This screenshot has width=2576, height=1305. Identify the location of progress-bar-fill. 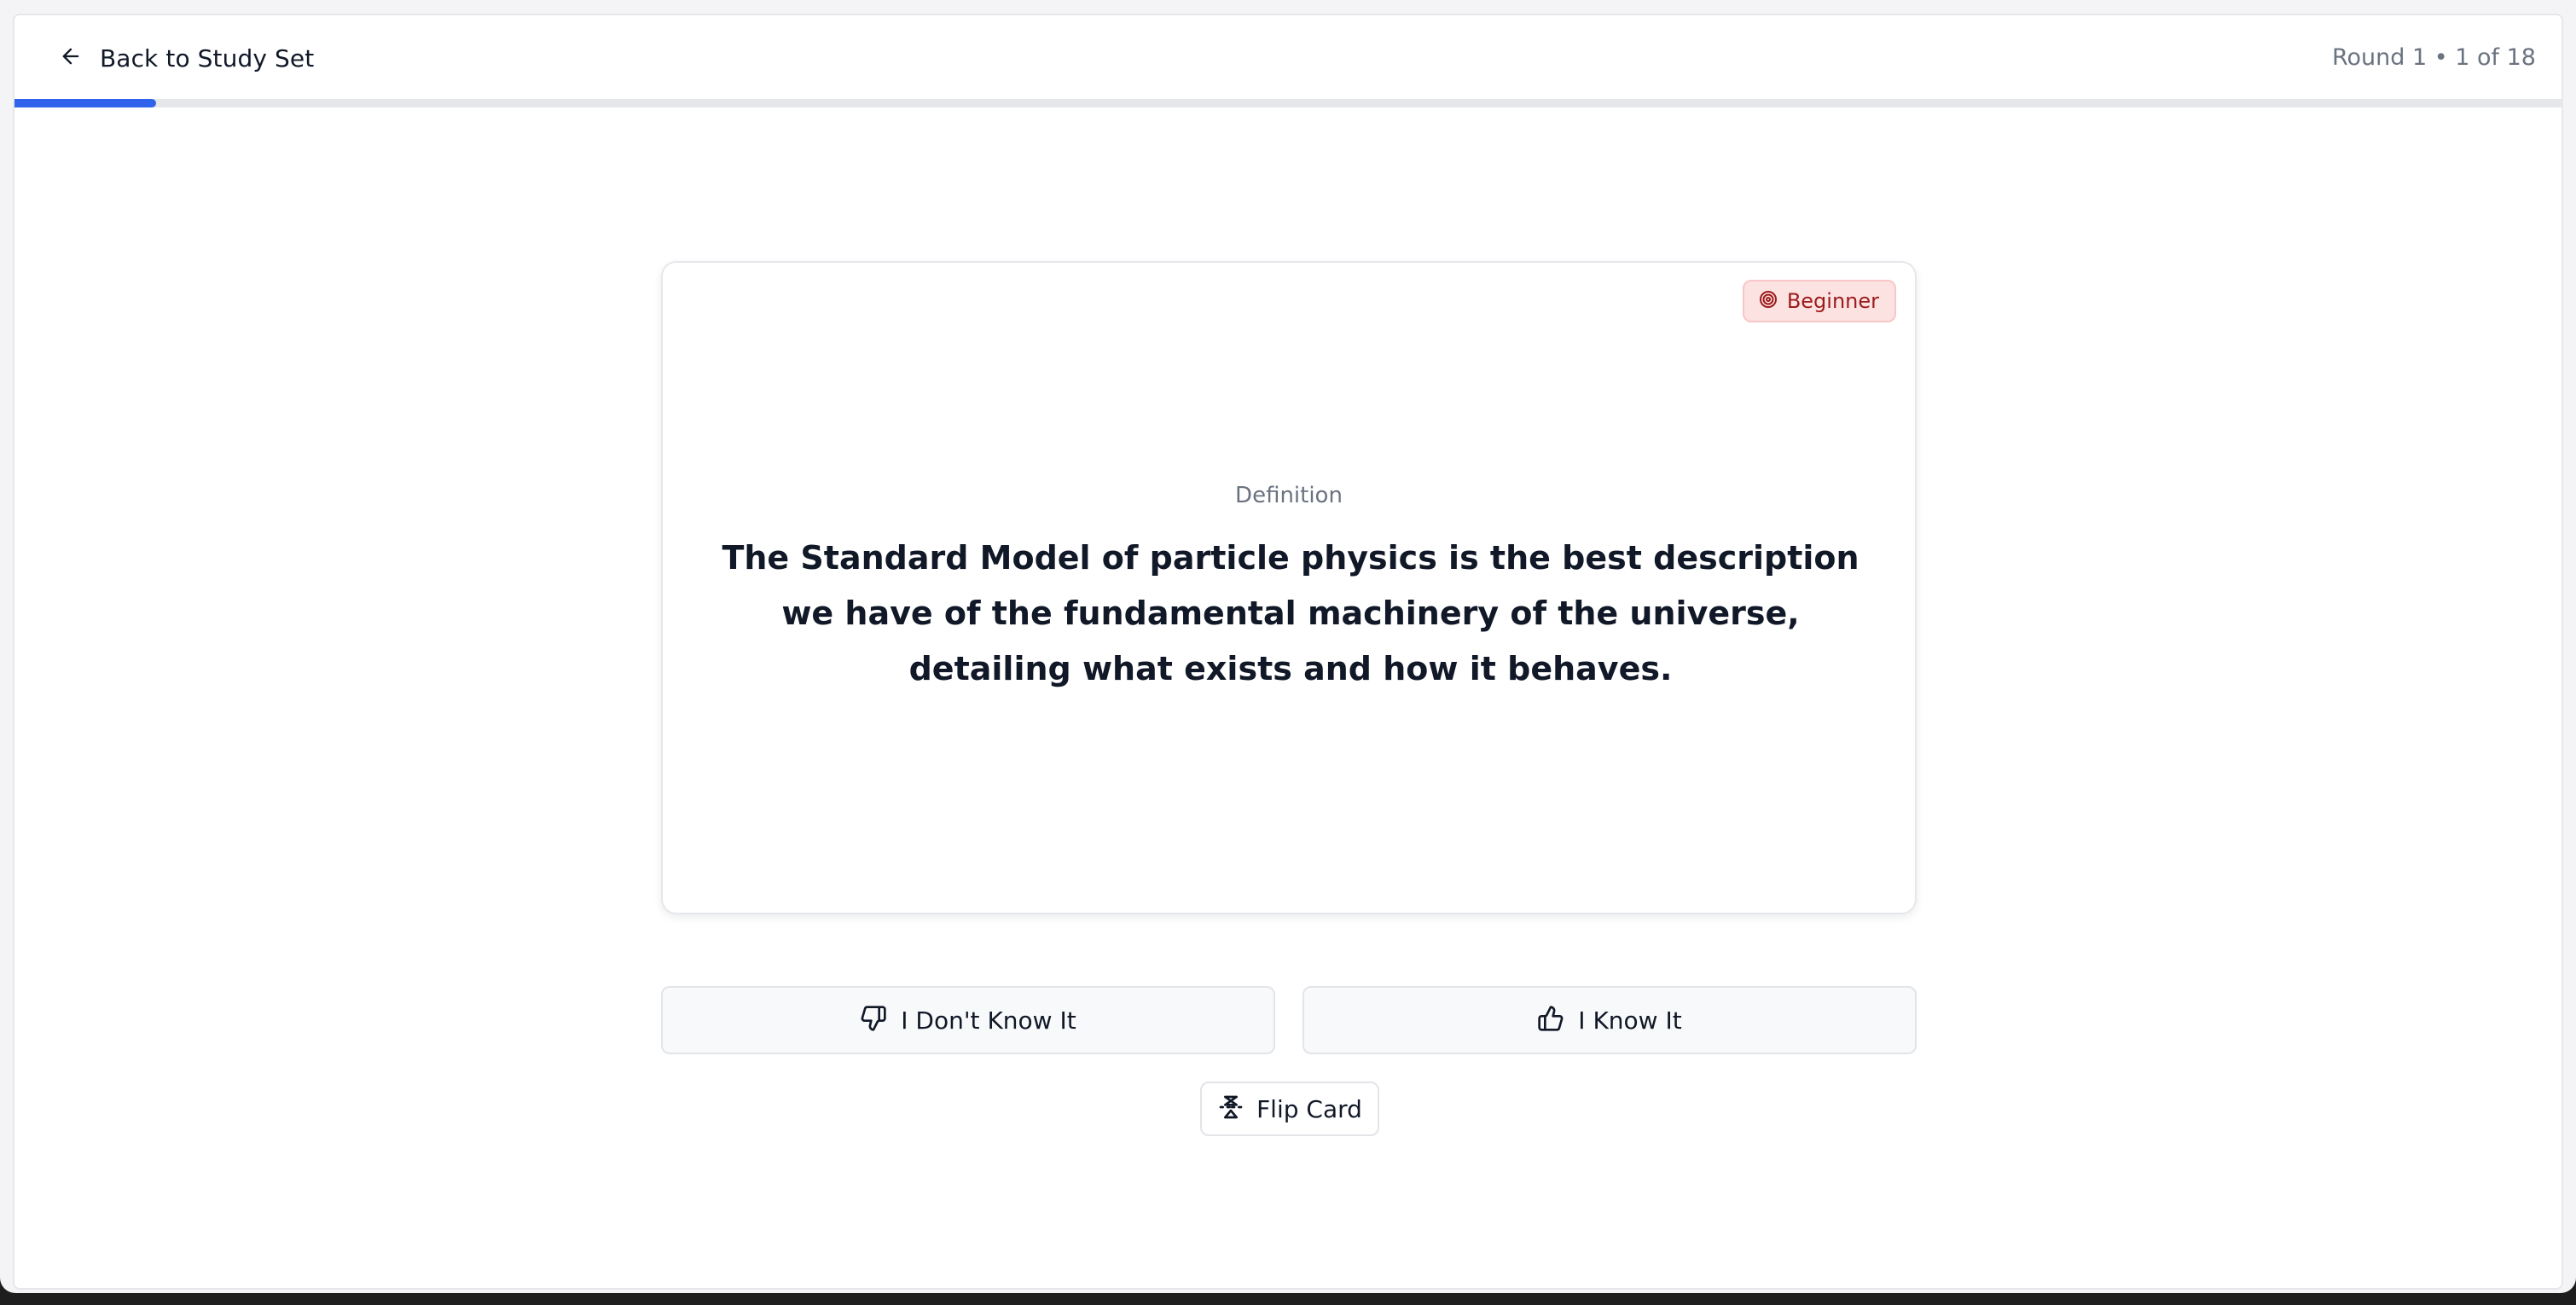
(86, 103).